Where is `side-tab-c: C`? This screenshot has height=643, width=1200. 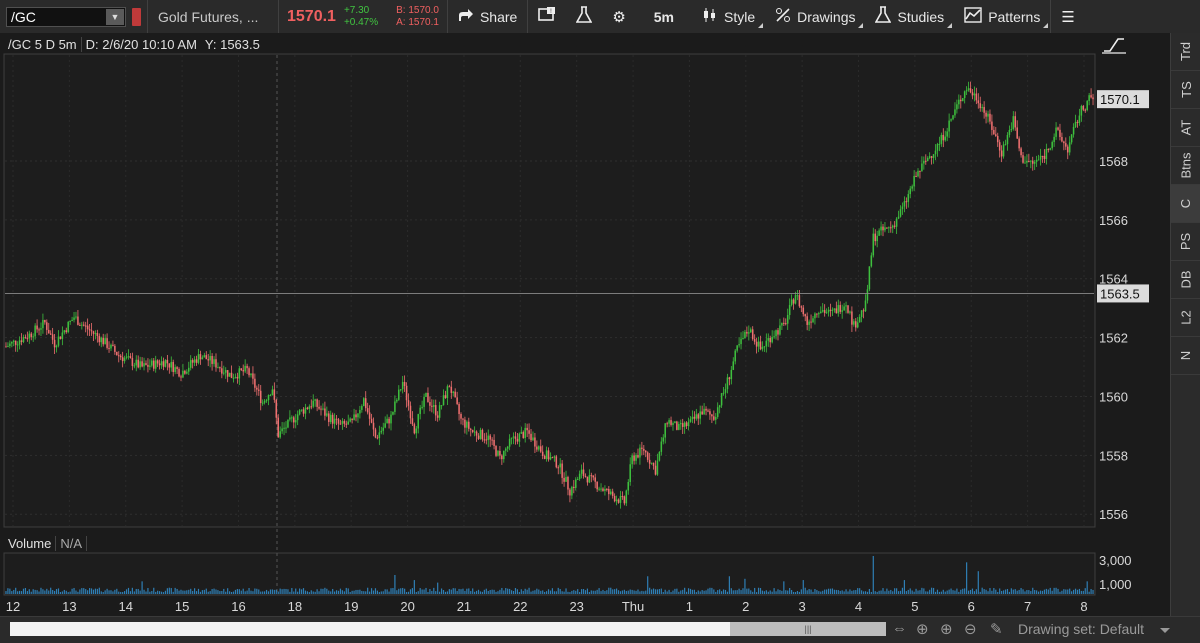
side-tab-c: C is located at coordinates (1185, 204).